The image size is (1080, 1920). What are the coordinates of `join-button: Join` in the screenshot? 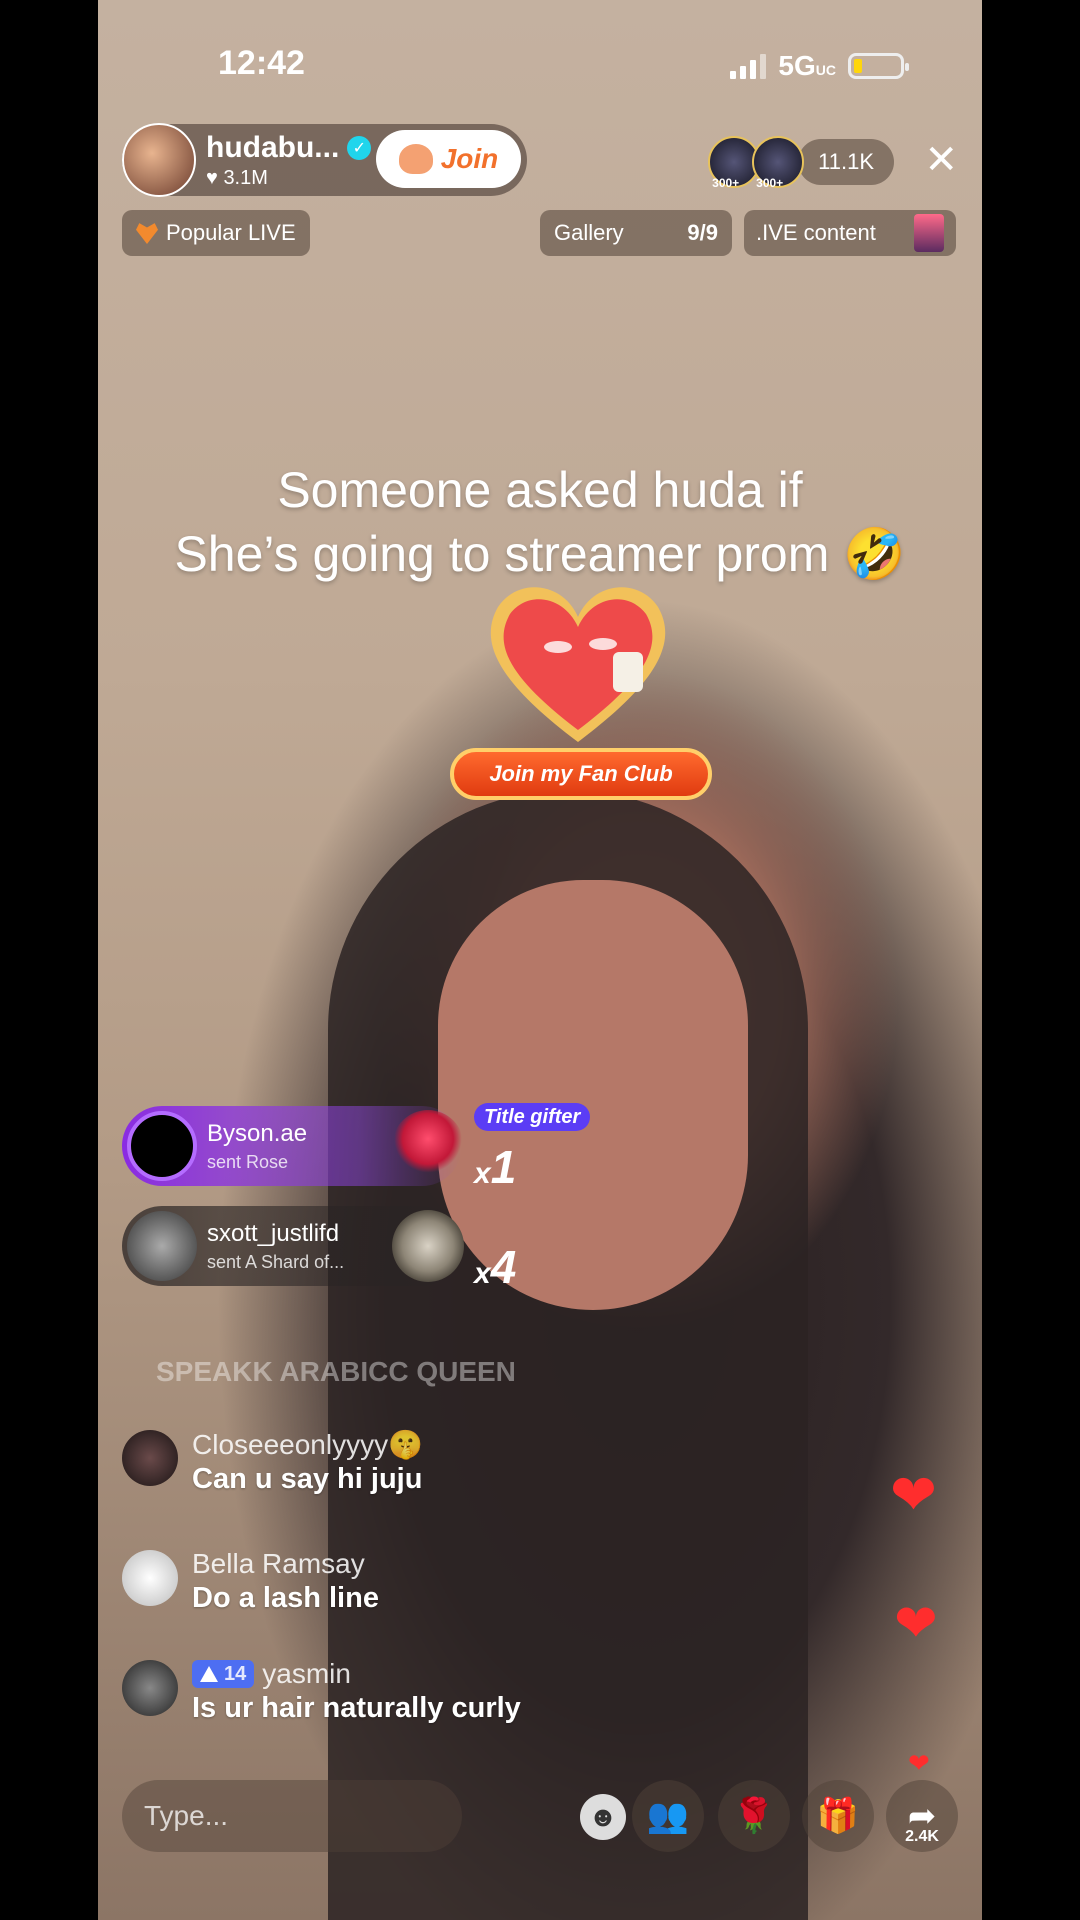 It's located at (448, 159).